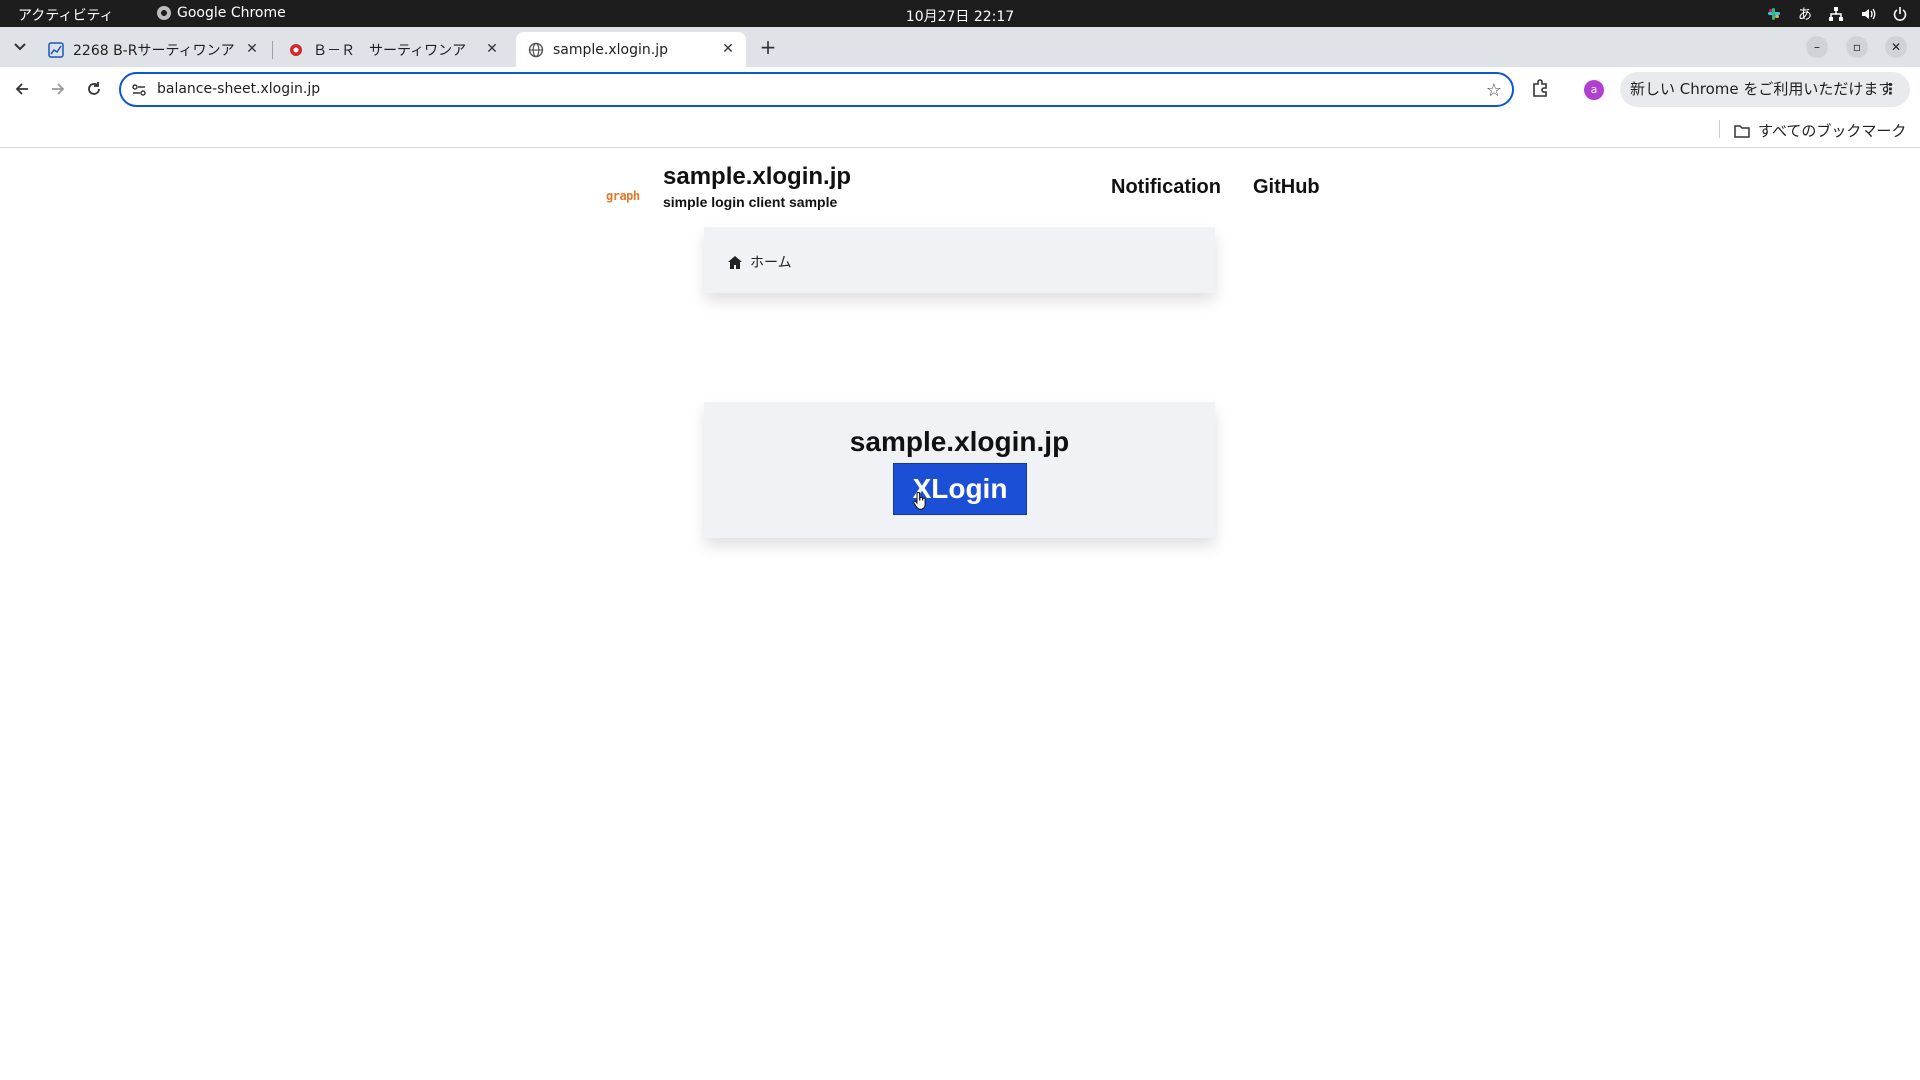 The width and height of the screenshot is (1920, 1080). Describe the element at coordinates (1774, 14) in the screenshot. I see `slack-icon` at that location.